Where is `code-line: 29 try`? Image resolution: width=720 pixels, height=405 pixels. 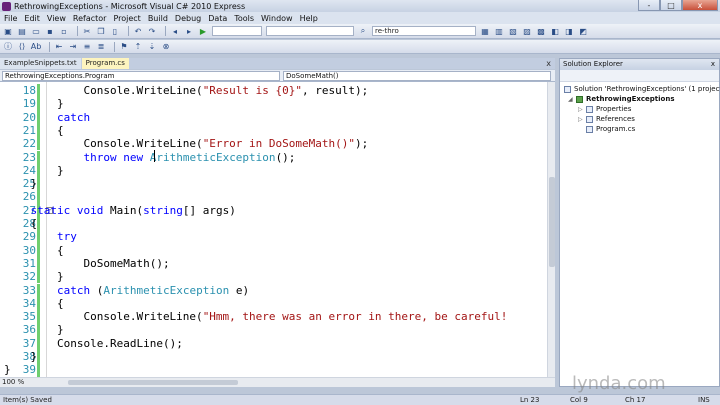
code-line: 29 try is located at coordinates (273, 237).